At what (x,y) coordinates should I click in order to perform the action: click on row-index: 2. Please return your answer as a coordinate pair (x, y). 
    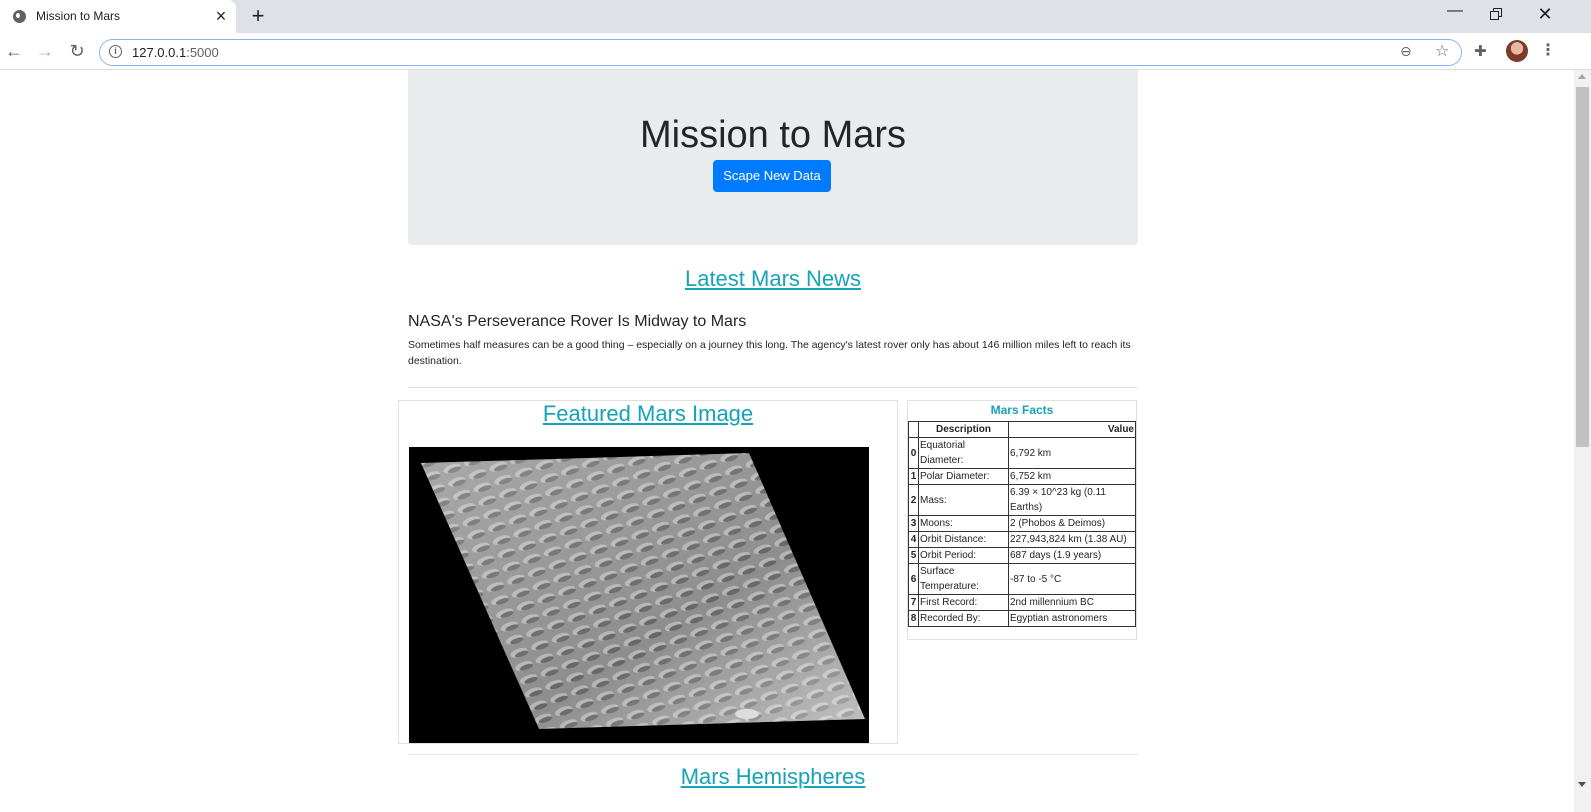
    Looking at the image, I should click on (913, 500).